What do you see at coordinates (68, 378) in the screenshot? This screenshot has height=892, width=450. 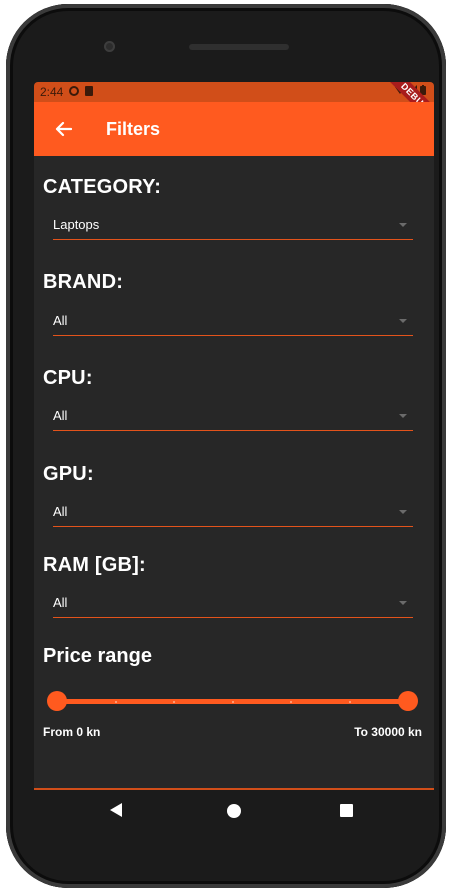 I see `cpu-label: CPU:` at bounding box center [68, 378].